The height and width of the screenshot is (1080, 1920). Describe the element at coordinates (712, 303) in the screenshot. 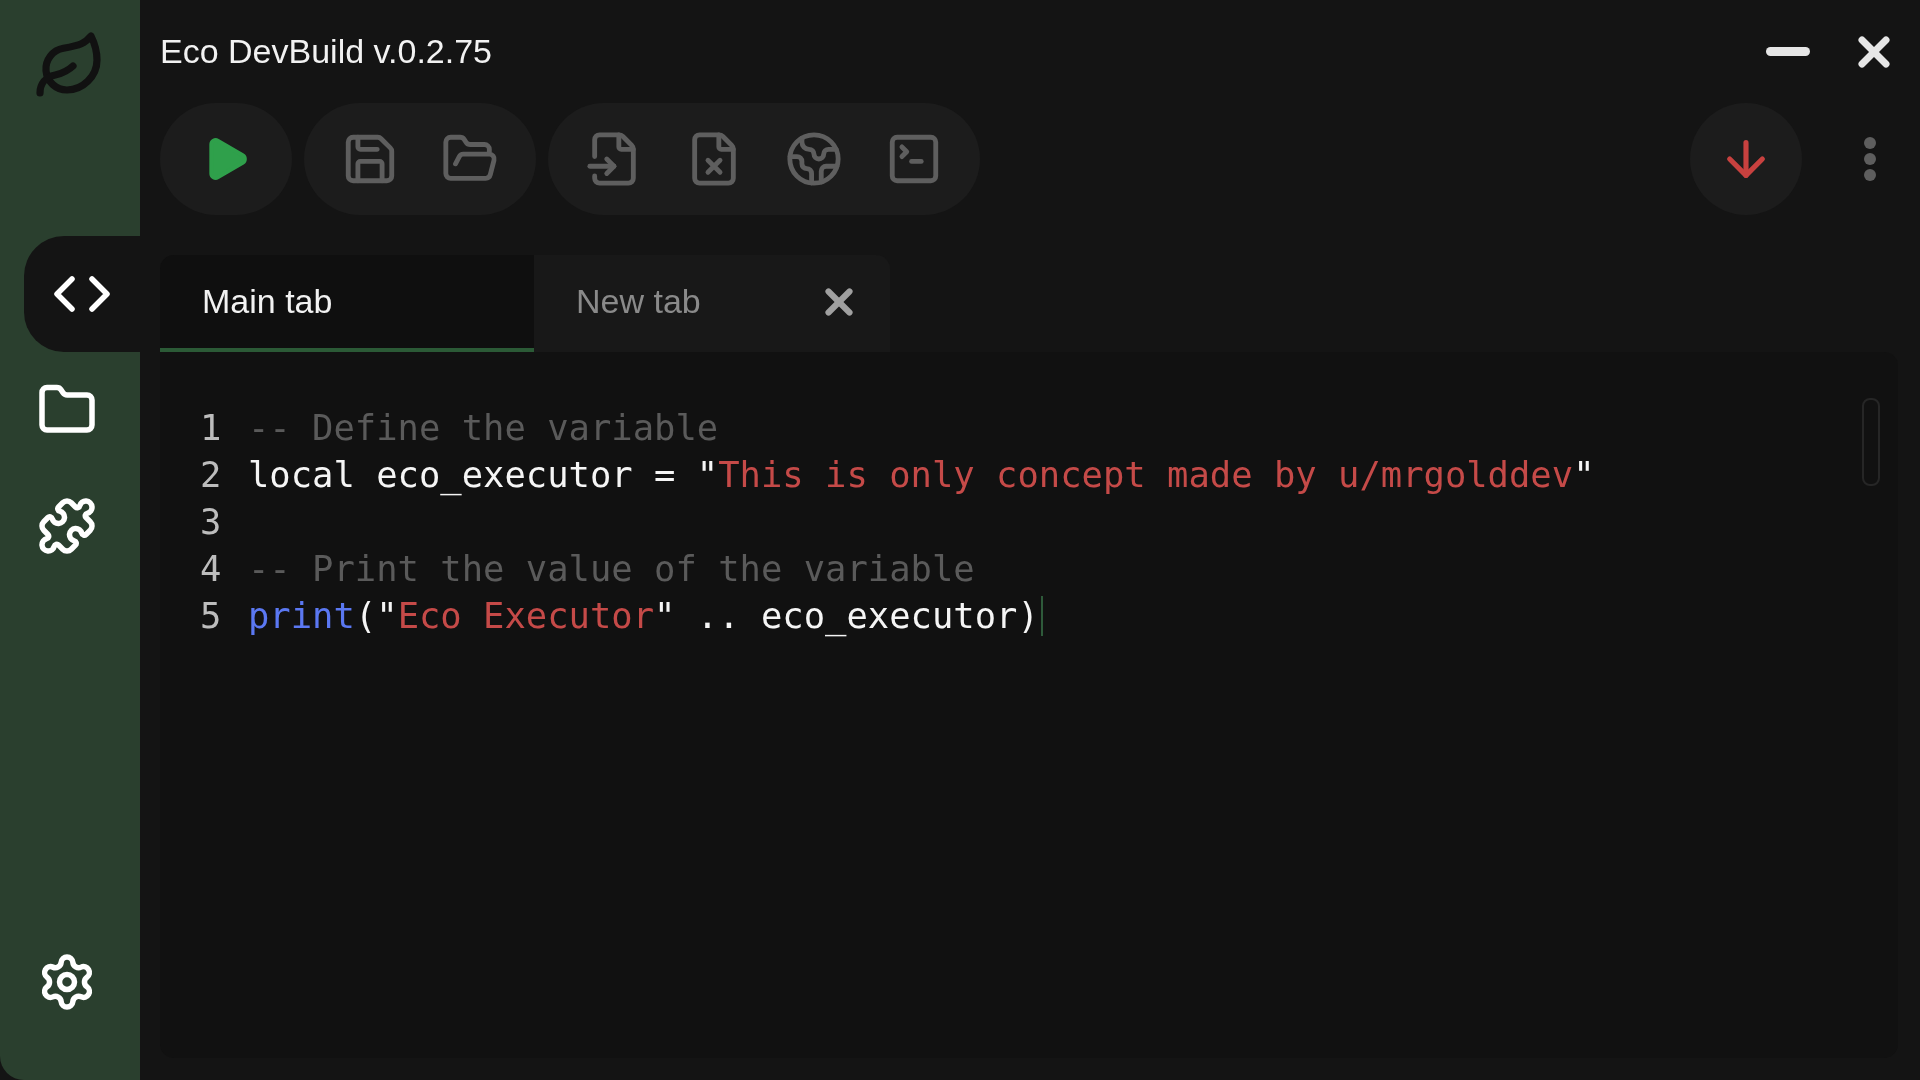

I see `editor-tab: New tab` at that location.